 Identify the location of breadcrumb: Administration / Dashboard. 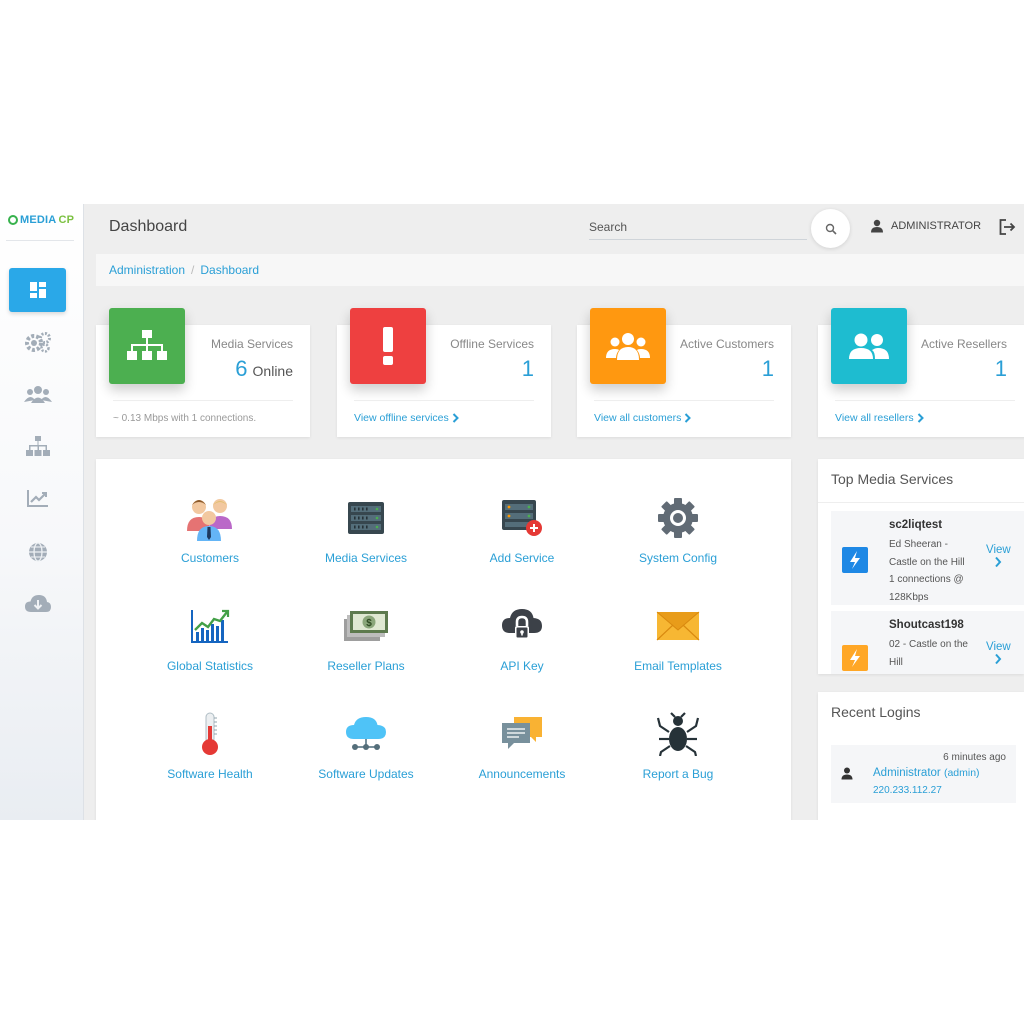
(560, 270).